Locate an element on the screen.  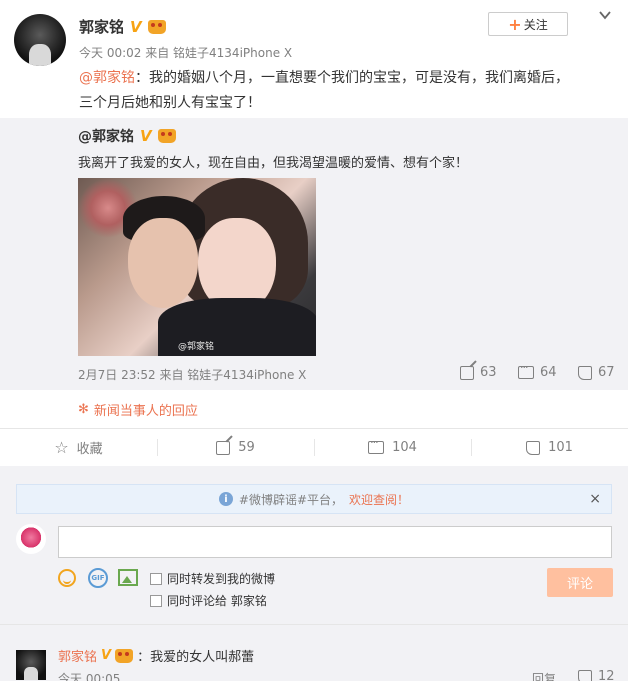
topic-icon: ✻ is located at coordinates (83, 409).